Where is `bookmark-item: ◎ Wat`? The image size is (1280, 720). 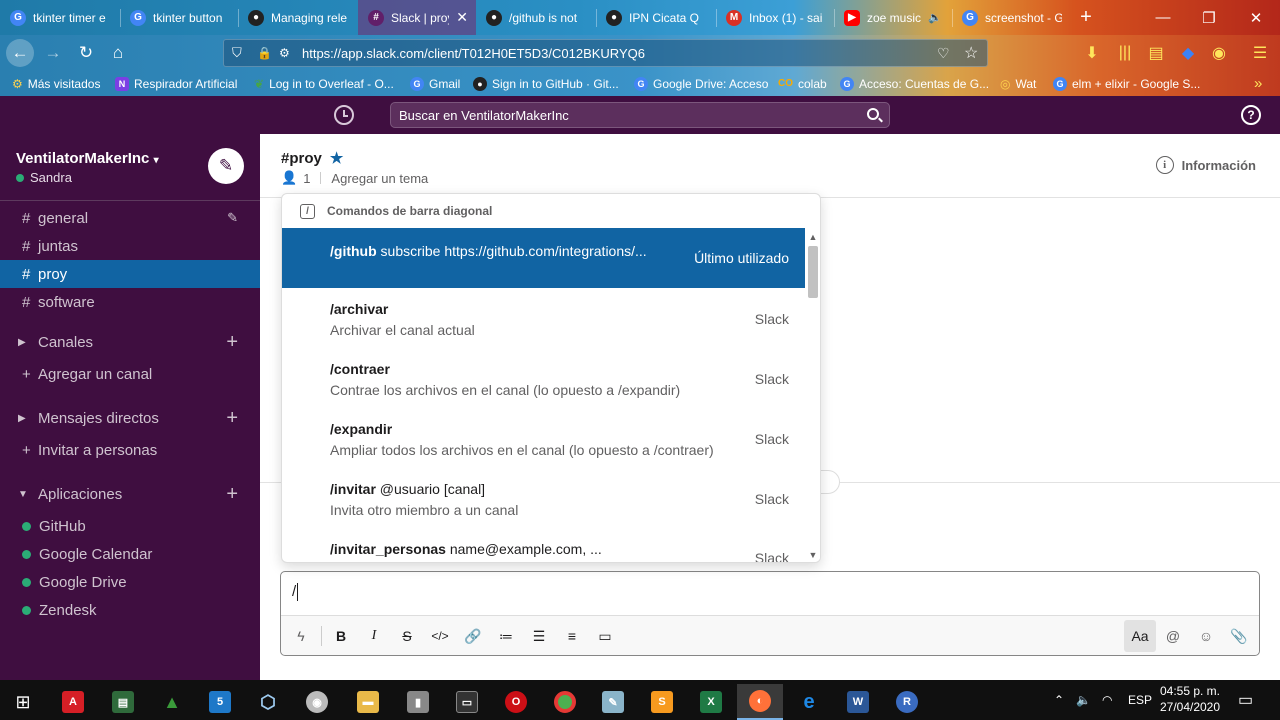
bookmark-item: ◎ Wat is located at coordinates (1018, 83).